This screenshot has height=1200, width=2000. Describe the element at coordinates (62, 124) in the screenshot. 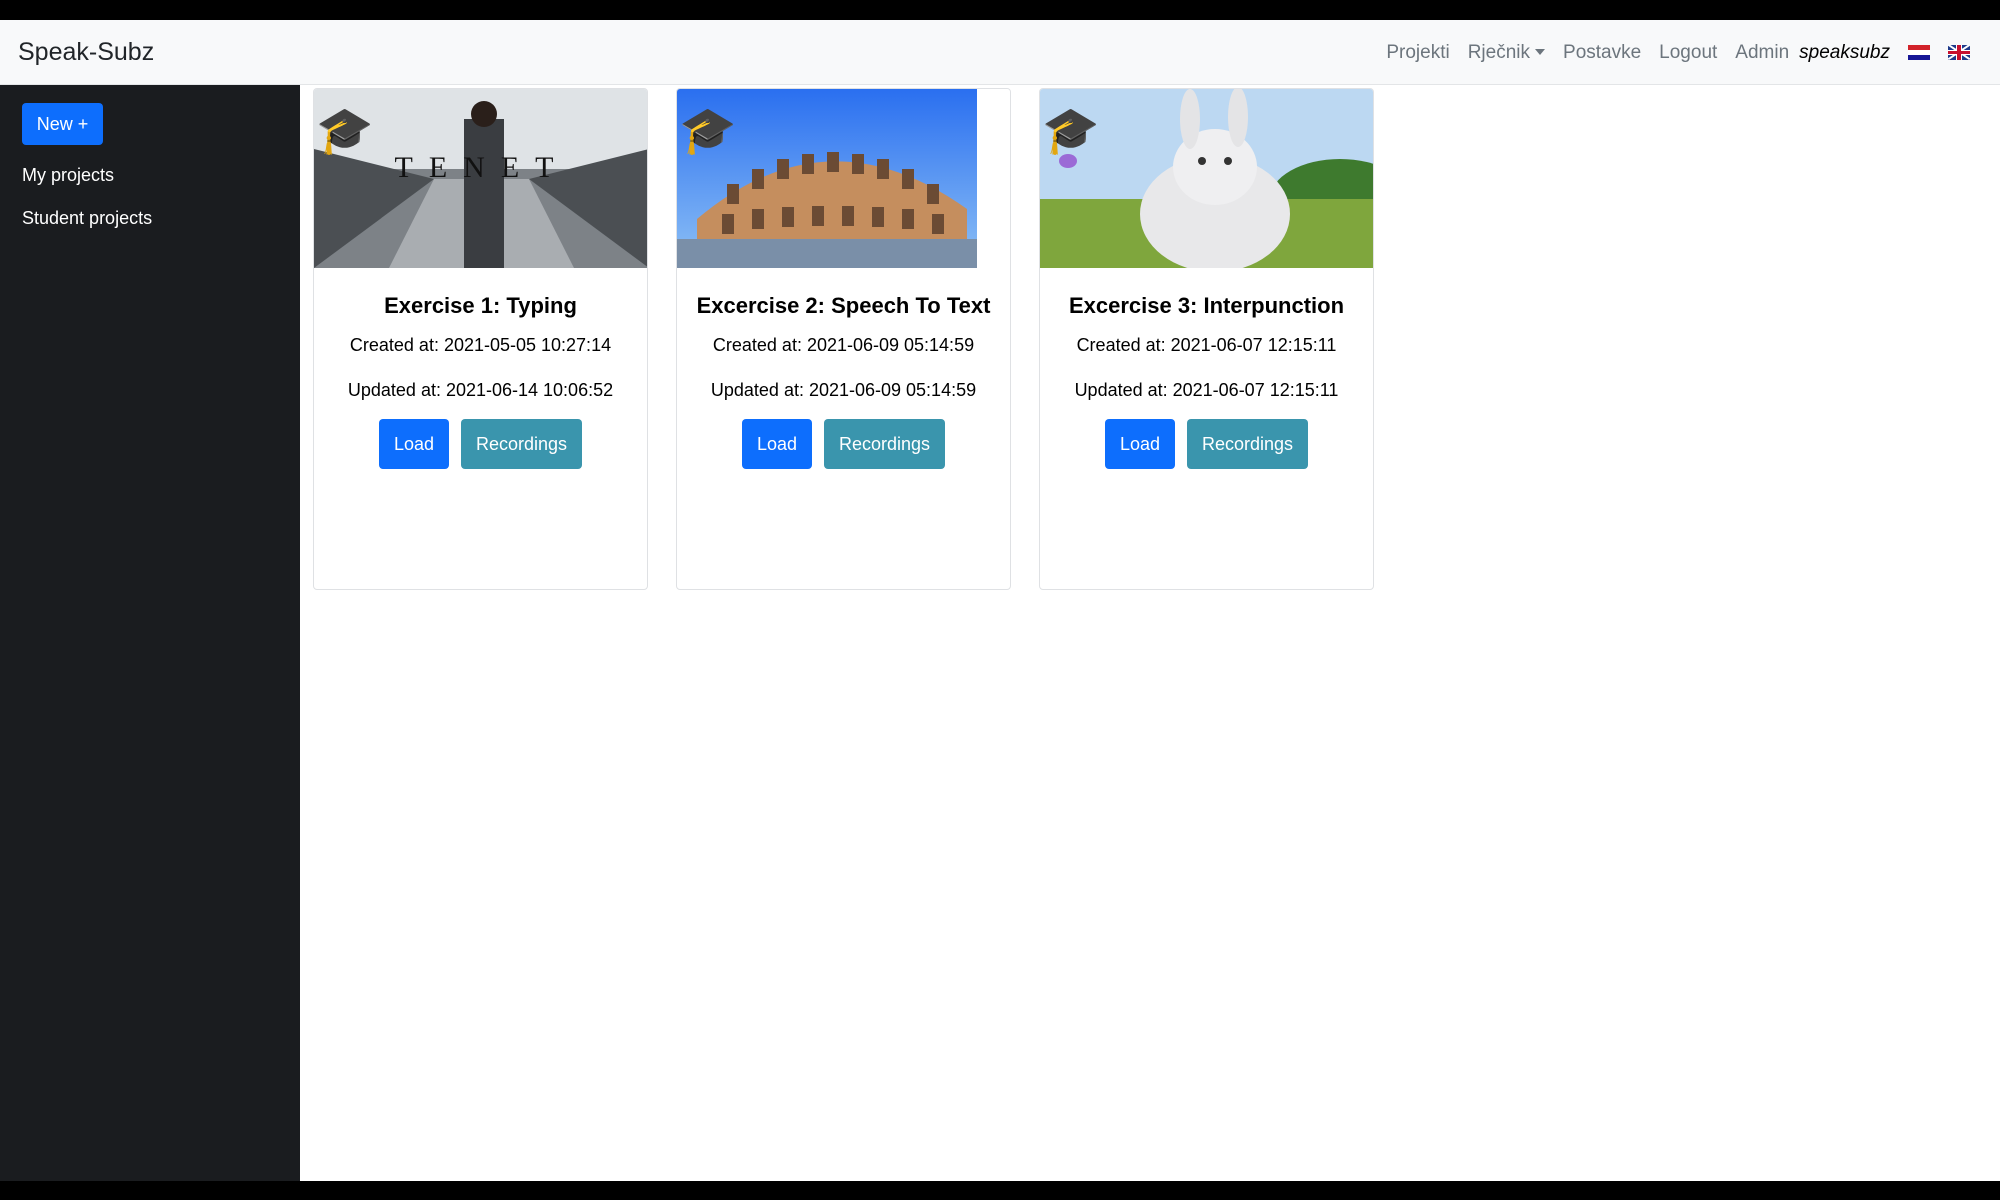

I see `new-project-button: New +` at that location.